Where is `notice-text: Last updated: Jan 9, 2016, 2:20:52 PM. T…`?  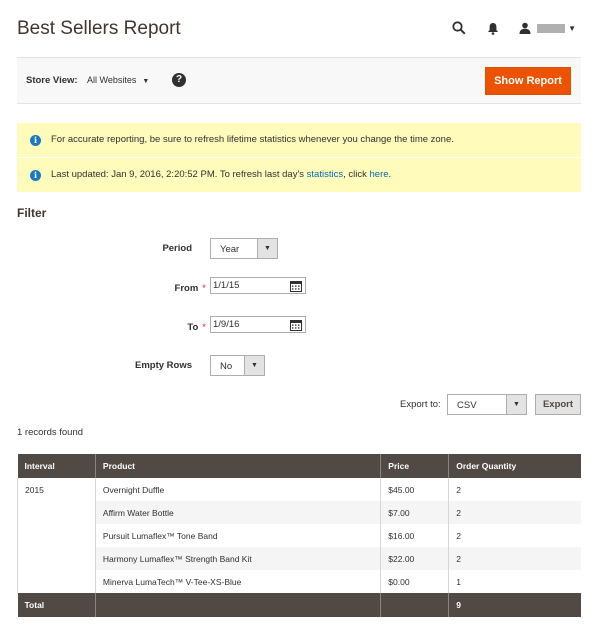
notice-text: Last updated: Jan 9, 2016, 2:20:52 PM. T… is located at coordinates (179, 174).